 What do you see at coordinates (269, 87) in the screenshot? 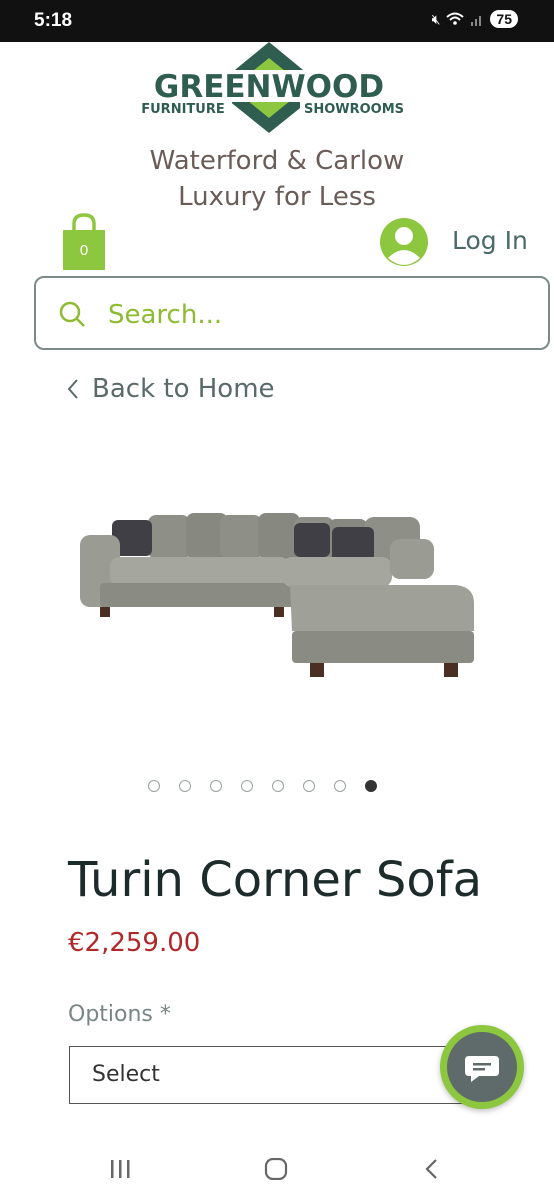
I see `logo-wordmark: GREENWOOD` at bounding box center [269, 87].